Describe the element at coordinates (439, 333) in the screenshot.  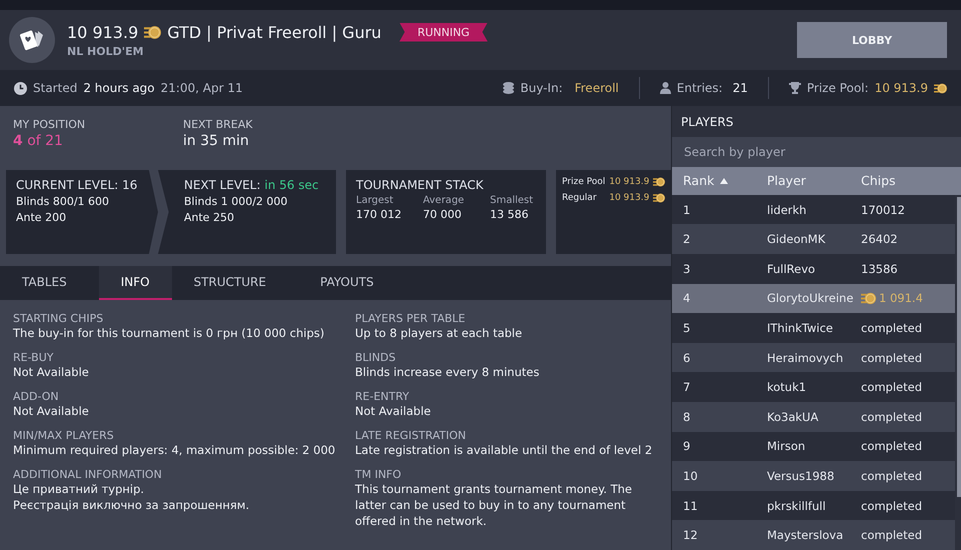
I see `info-value: Up to 8 players at each table` at that location.